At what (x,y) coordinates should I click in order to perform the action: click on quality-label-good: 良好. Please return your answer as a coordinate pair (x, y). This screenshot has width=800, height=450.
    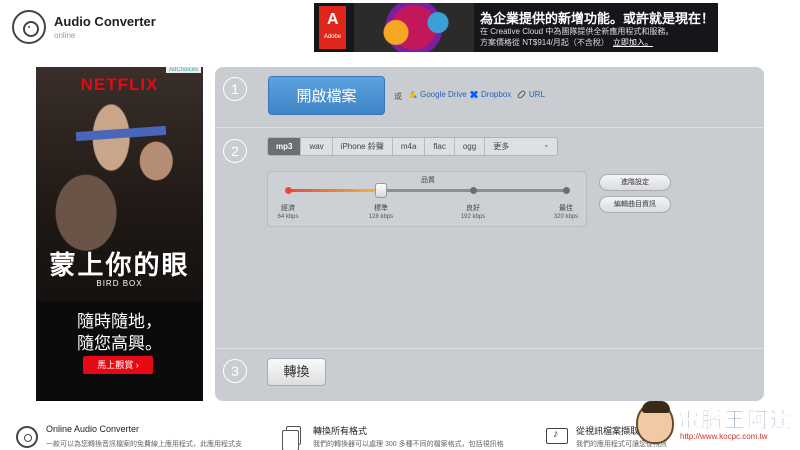
    Looking at the image, I should click on (473, 208).